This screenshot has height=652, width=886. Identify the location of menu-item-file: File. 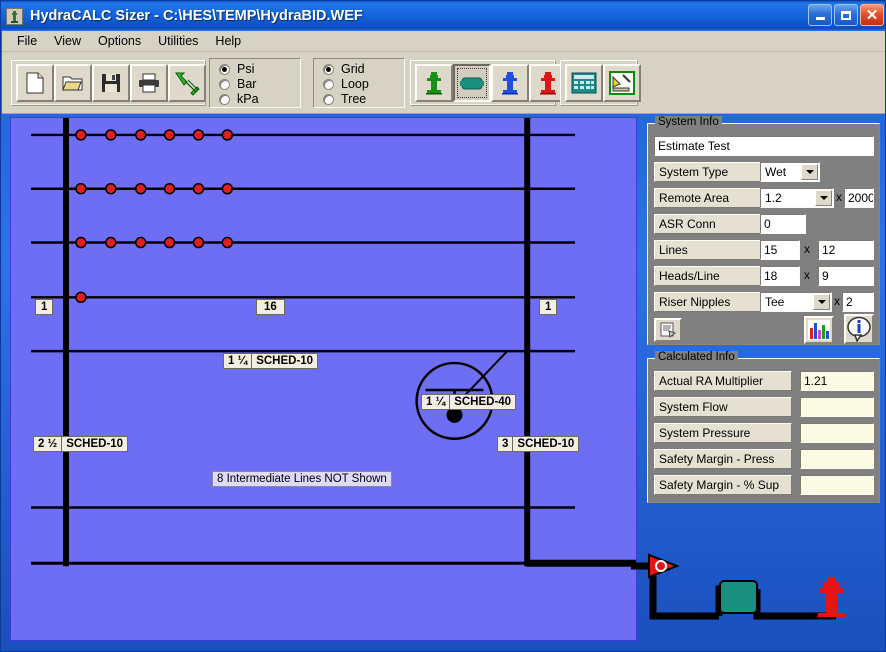
(27, 41).